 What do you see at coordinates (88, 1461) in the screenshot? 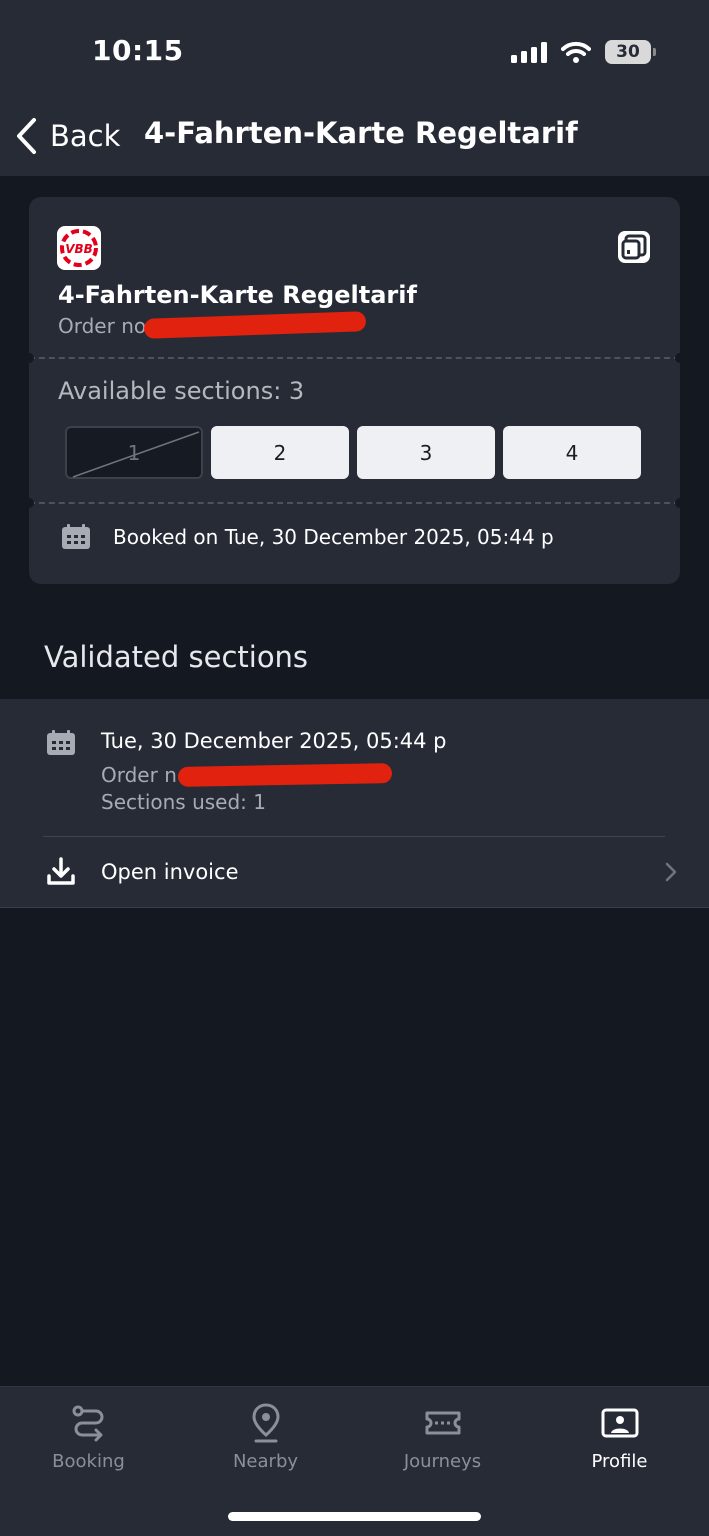
I see `tab-label: Booking` at bounding box center [88, 1461].